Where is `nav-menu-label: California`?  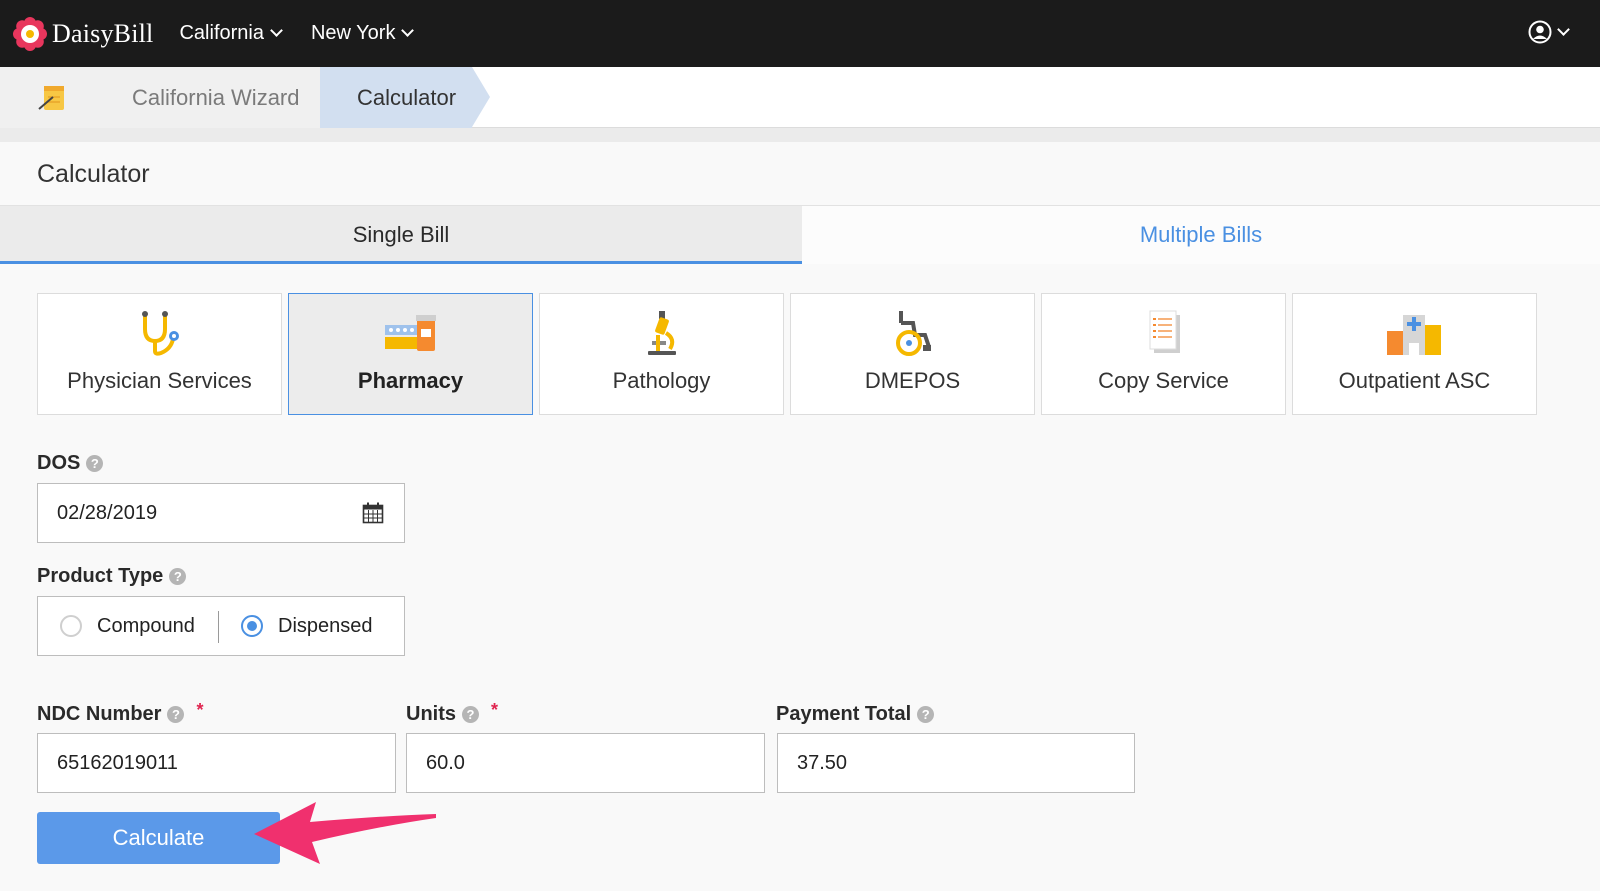
nav-menu-label: California is located at coordinates (221, 33).